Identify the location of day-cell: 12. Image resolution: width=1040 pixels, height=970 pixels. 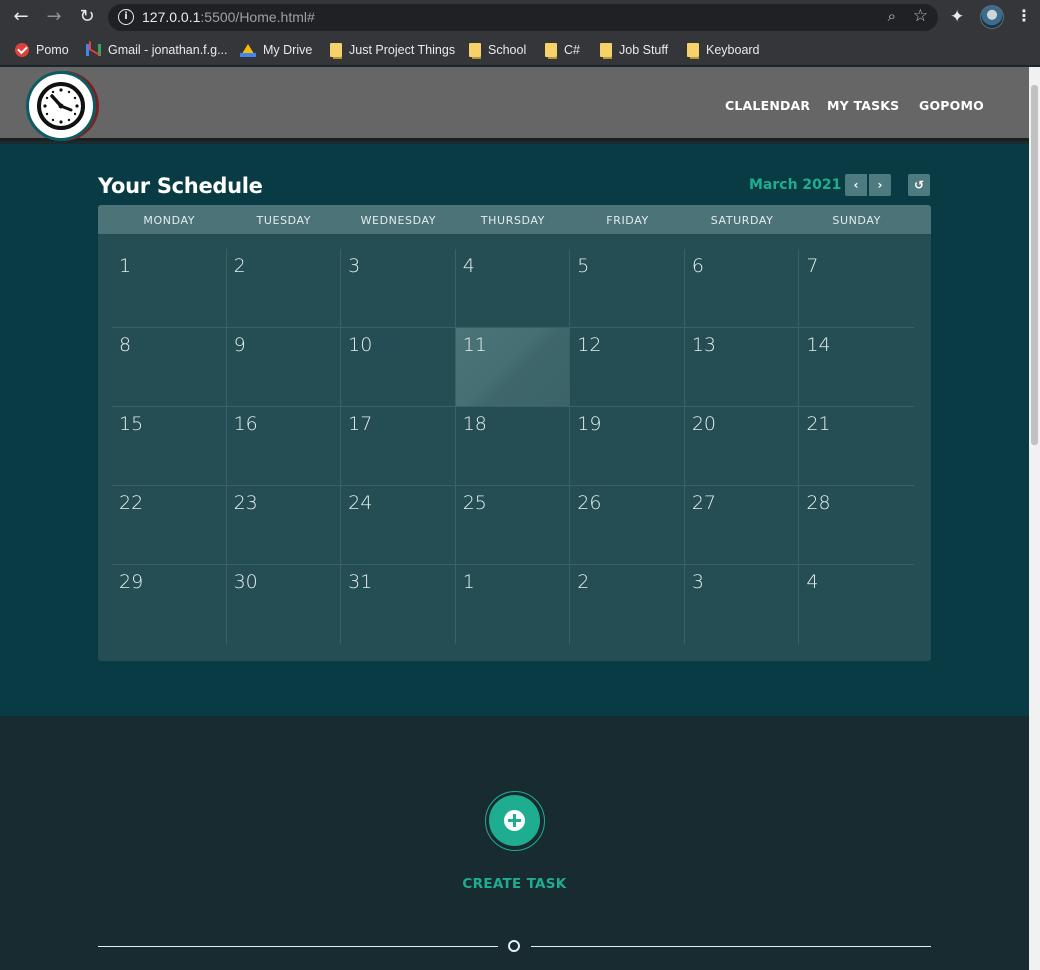
(627, 367).